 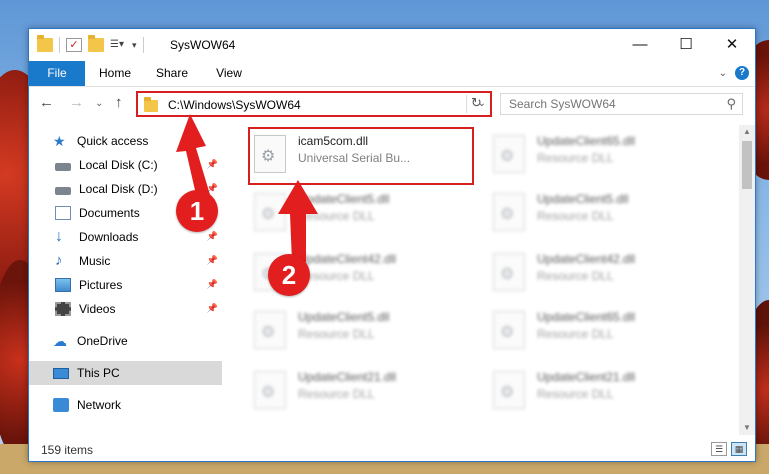 I want to click on step-badge-2: 2, so click(x=289, y=275).